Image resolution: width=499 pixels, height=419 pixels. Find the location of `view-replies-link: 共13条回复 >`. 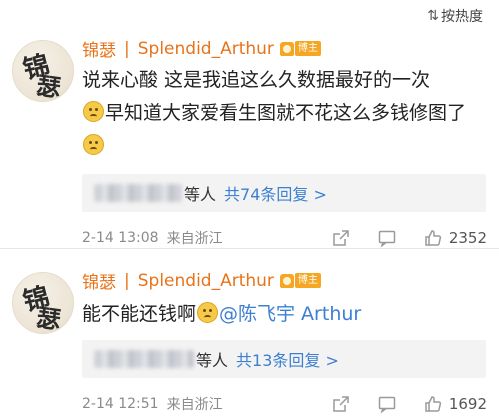

view-replies-link: 共13条回复 > is located at coordinates (287, 359).